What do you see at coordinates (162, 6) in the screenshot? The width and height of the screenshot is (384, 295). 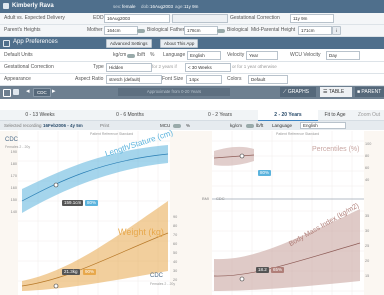 I see `dob-value: 16Aug2003` at bounding box center [162, 6].